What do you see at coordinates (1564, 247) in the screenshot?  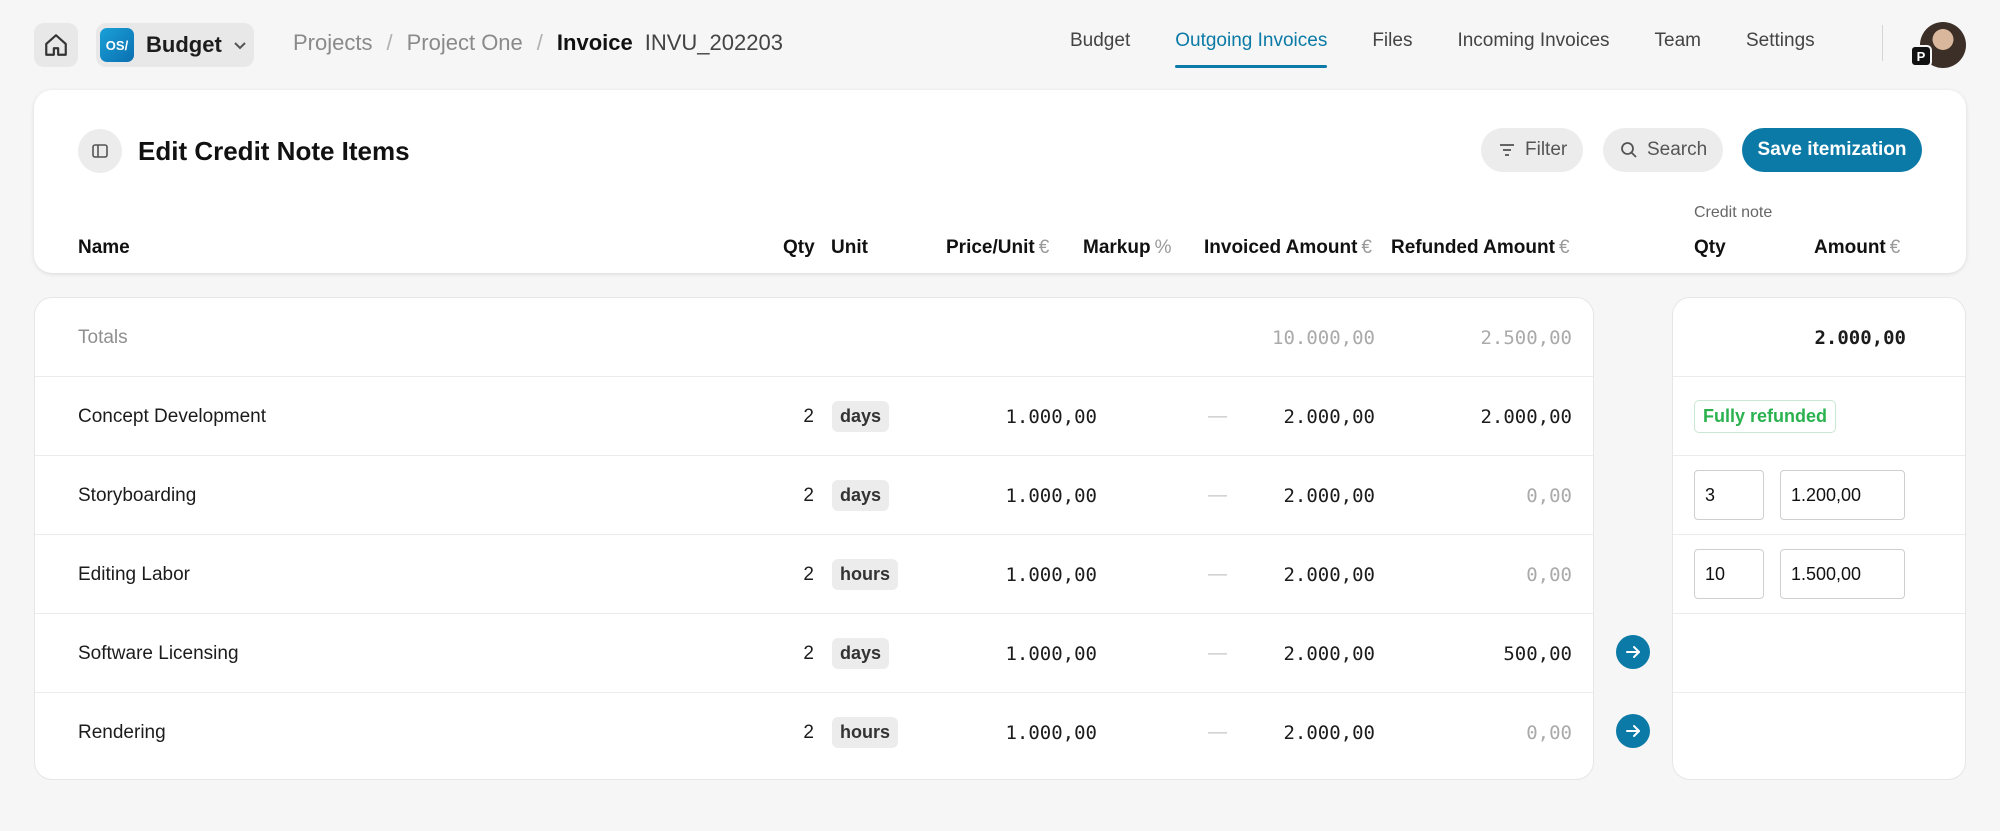 I see `col-refunded-currency: €` at bounding box center [1564, 247].